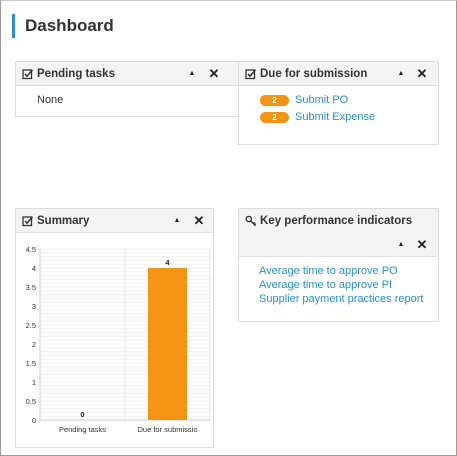 The image size is (457, 456). What do you see at coordinates (31, 363) in the screenshot?
I see `y-tick-label: 1.5` at bounding box center [31, 363].